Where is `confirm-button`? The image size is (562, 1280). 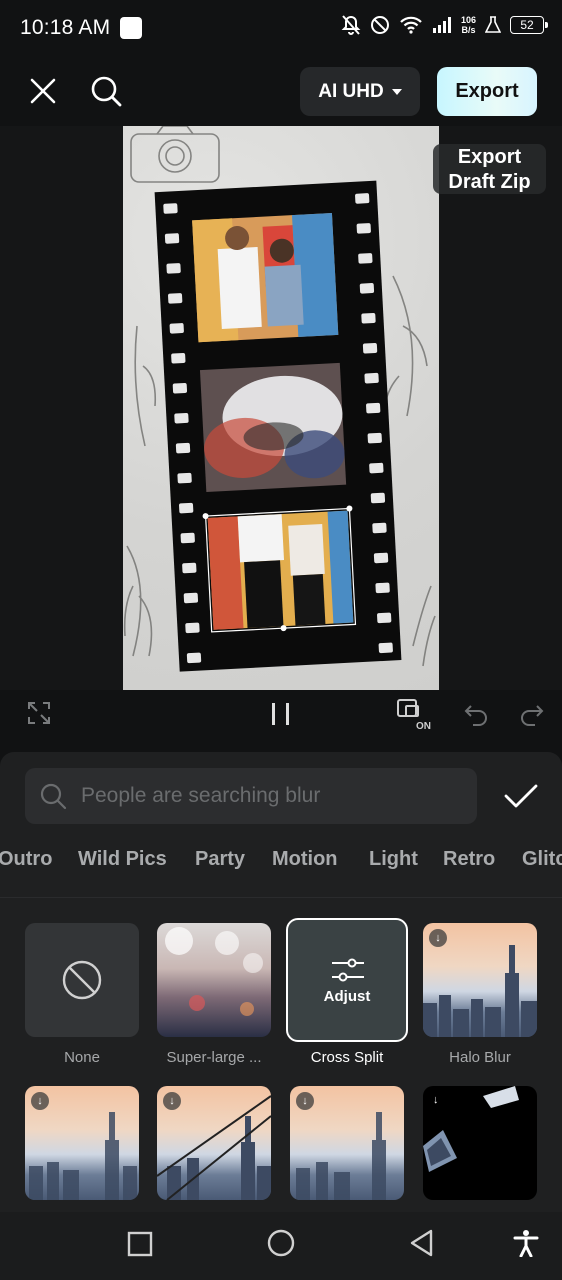 confirm-button is located at coordinates (521, 796).